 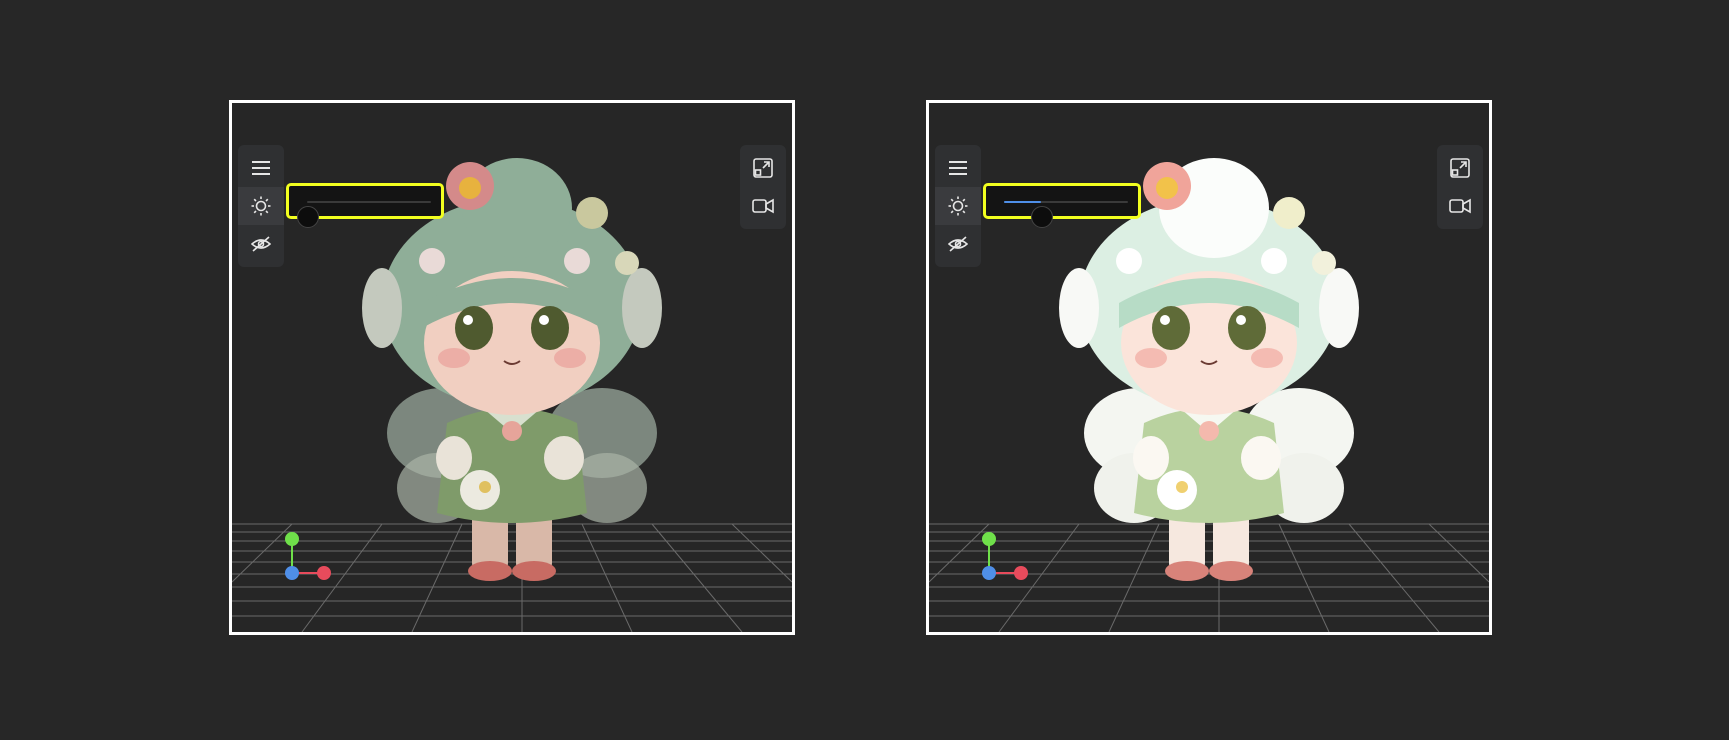 I want to click on slider-thumb, so click(x=308, y=217).